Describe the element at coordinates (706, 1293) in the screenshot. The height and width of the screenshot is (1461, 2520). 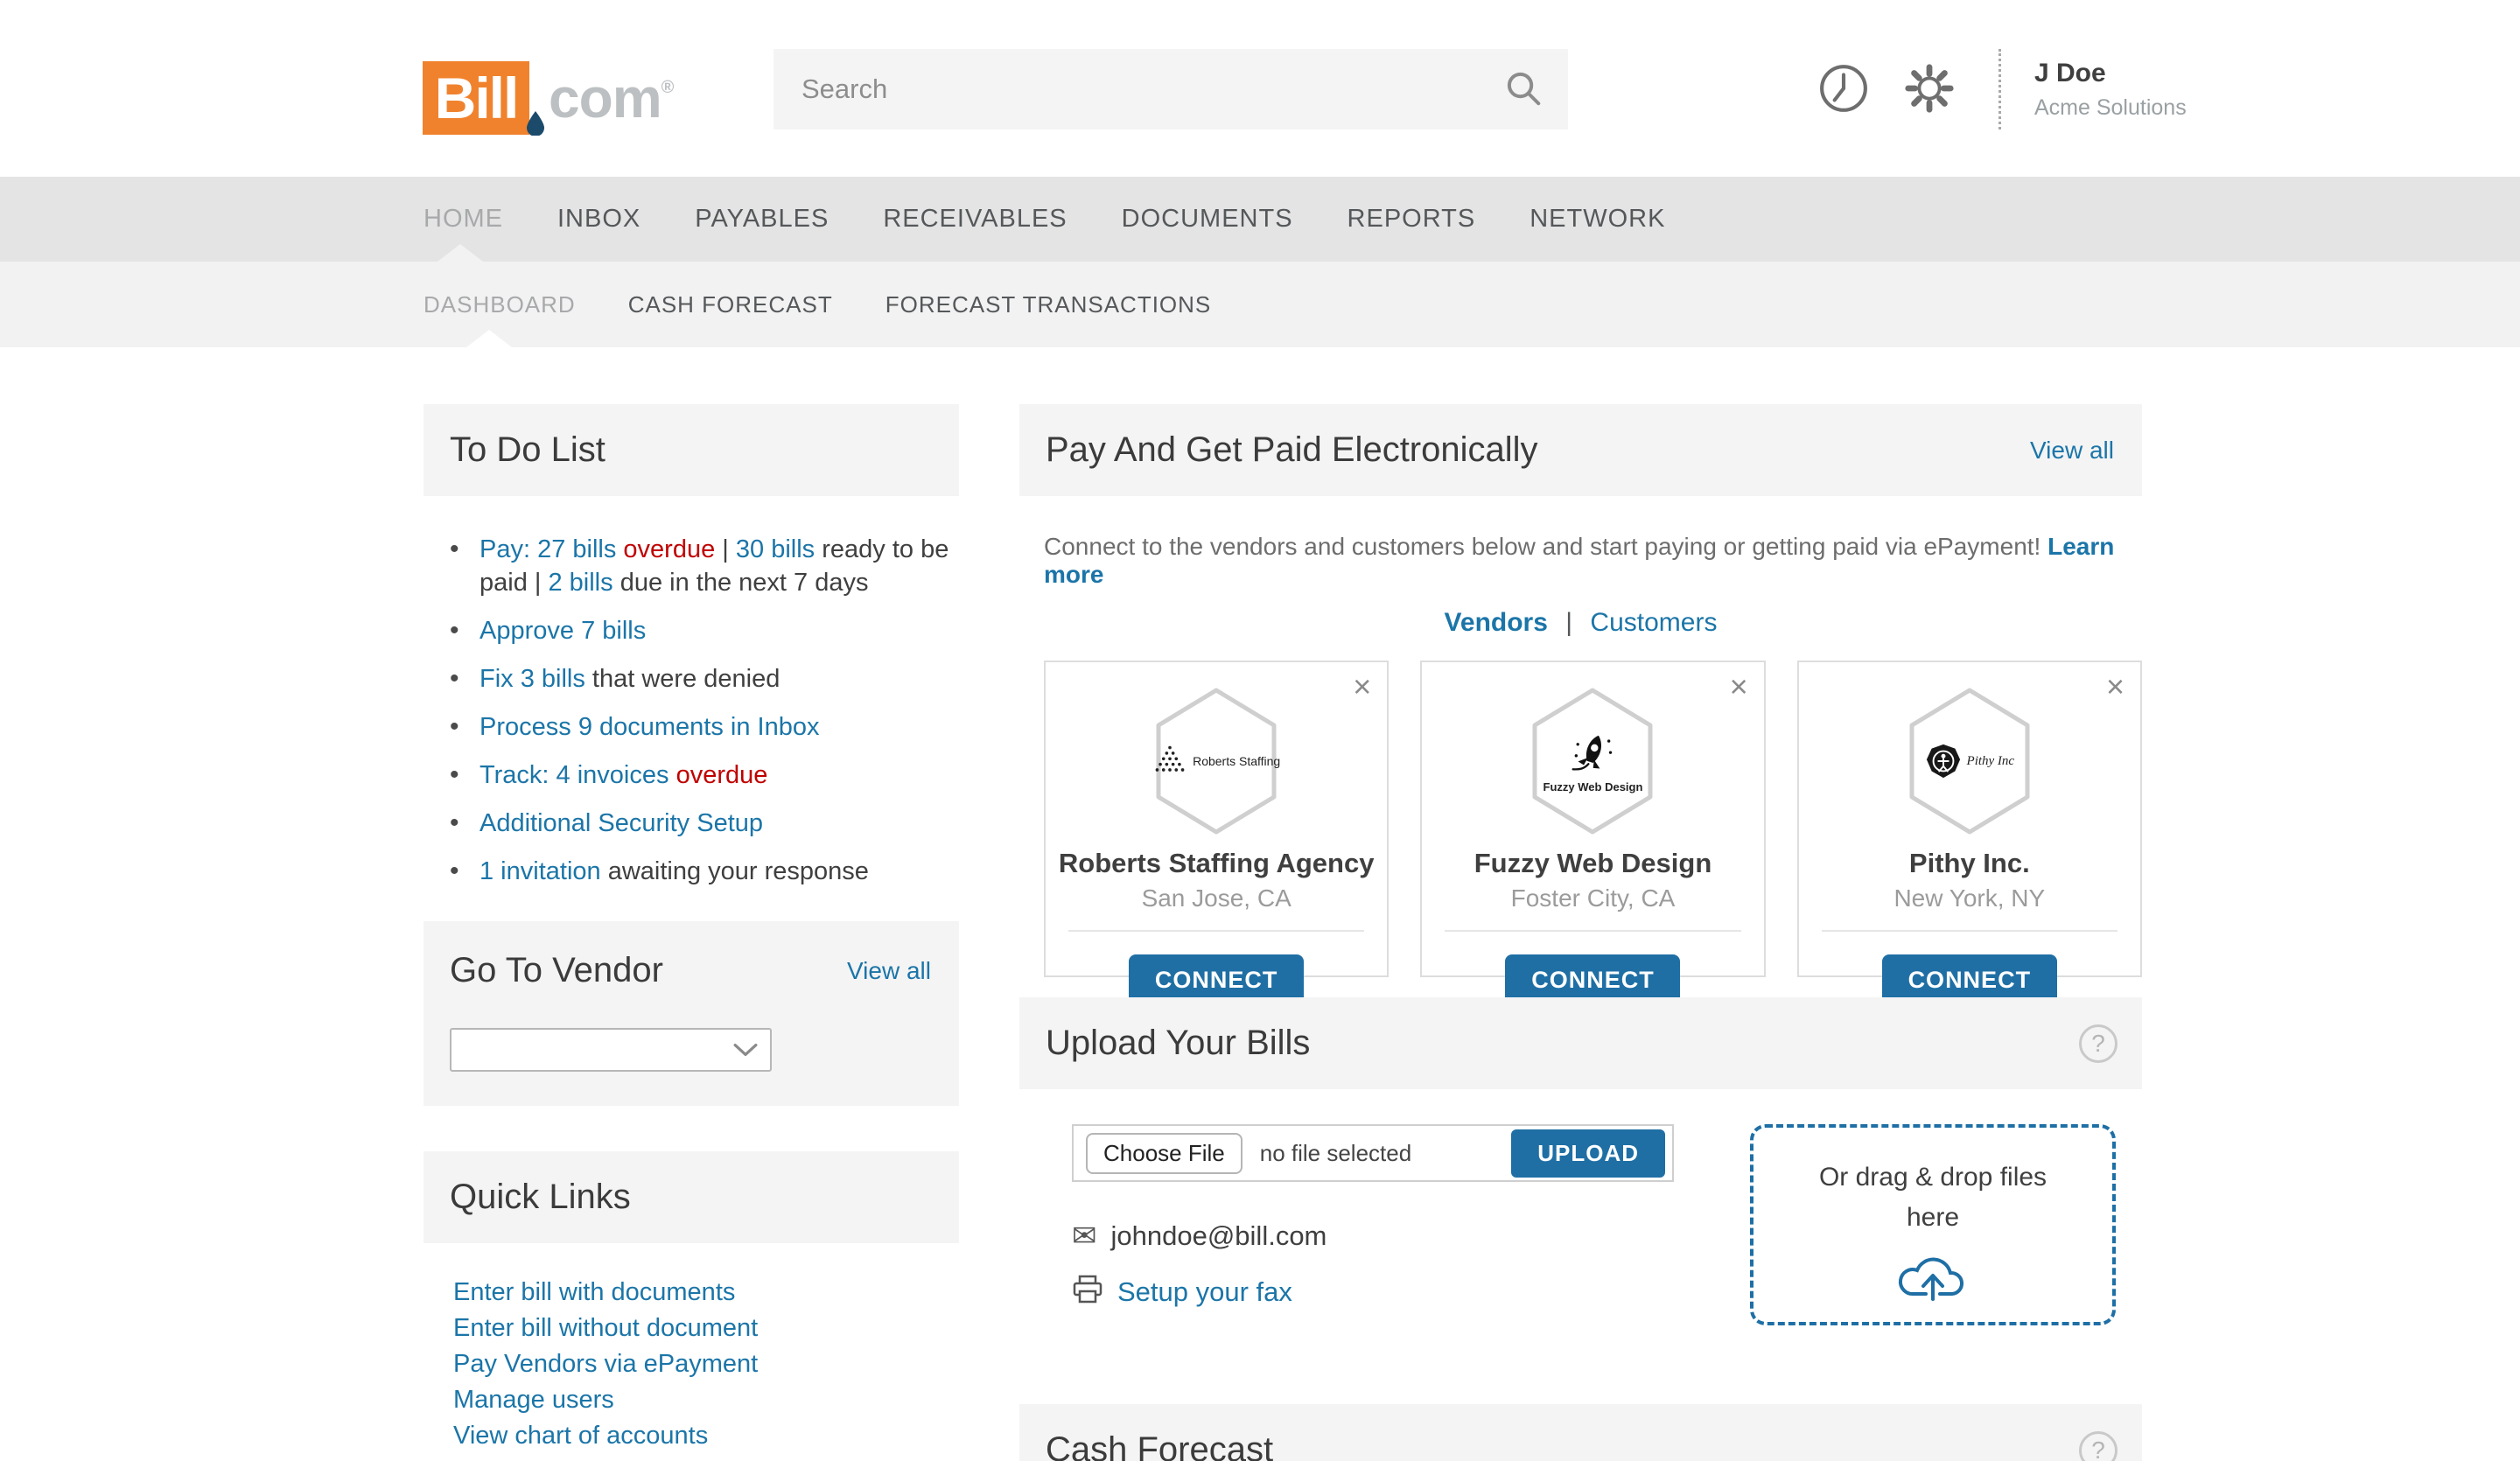
I see `quick-link-enter-bill-with-documents: Enter bill with documents` at that location.